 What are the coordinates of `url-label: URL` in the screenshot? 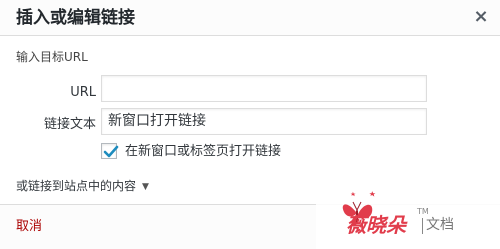 It's located at (83, 92).